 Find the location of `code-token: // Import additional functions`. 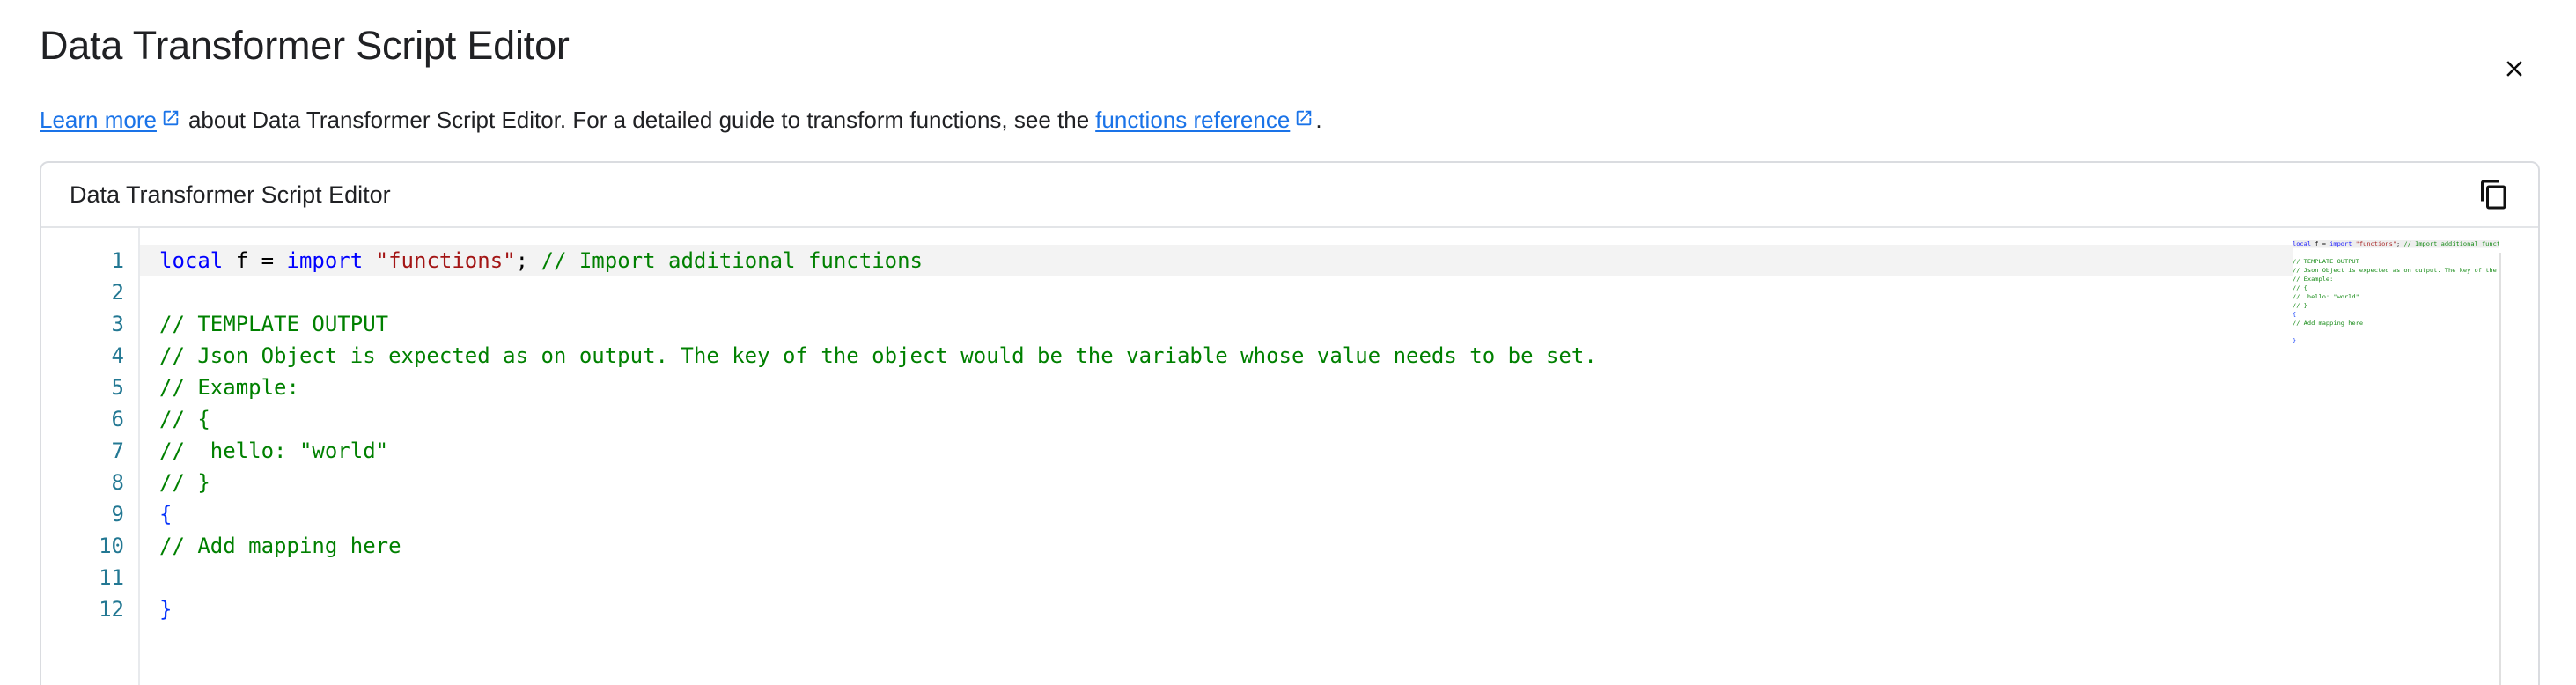

code-token: // Import additional functions is located at coordinates (726, 260).